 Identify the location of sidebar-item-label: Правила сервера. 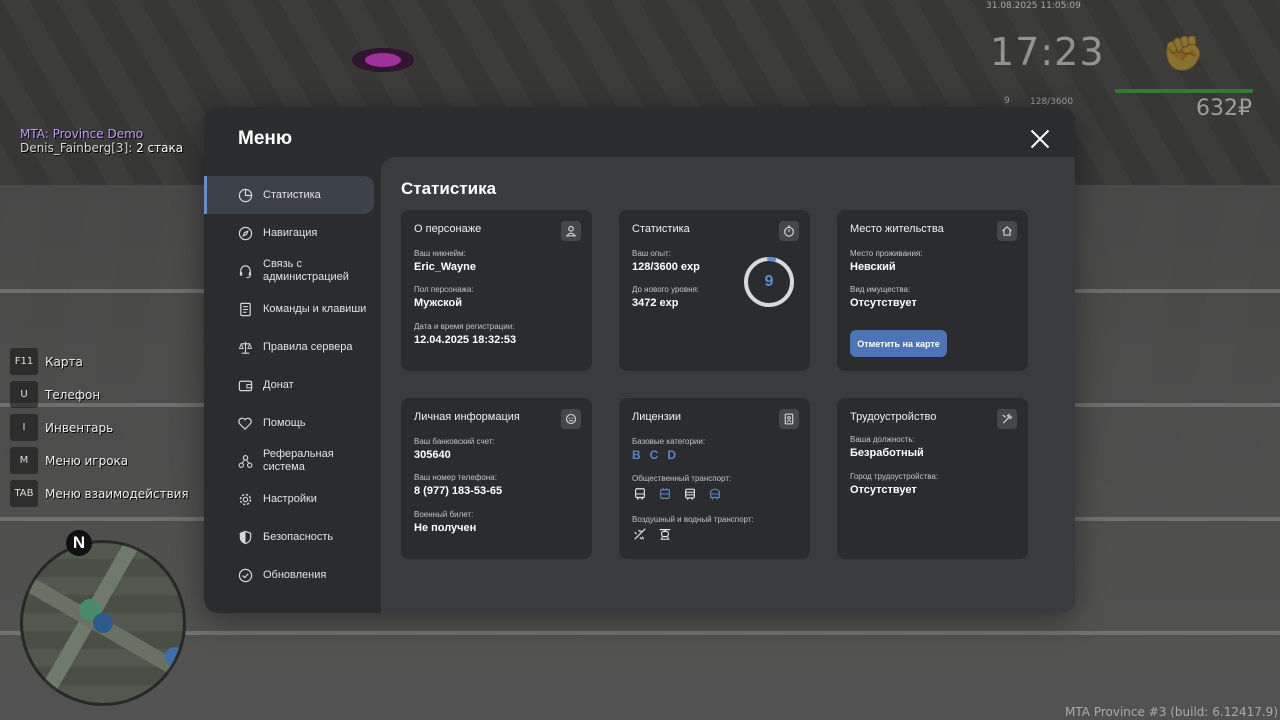
(308, 346).